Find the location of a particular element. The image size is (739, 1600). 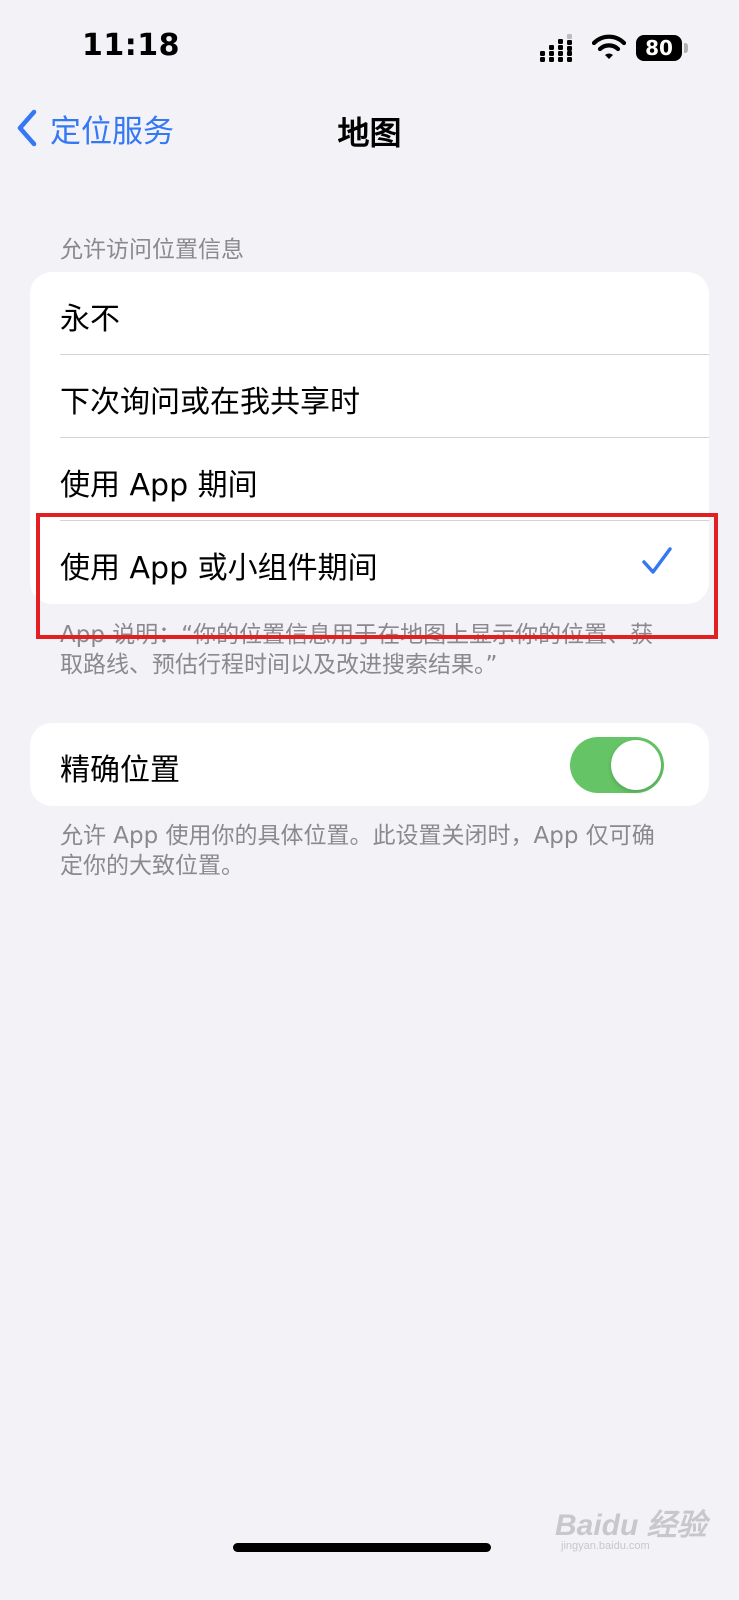

status-time: 11:18 is located at coordinates (131, 45).